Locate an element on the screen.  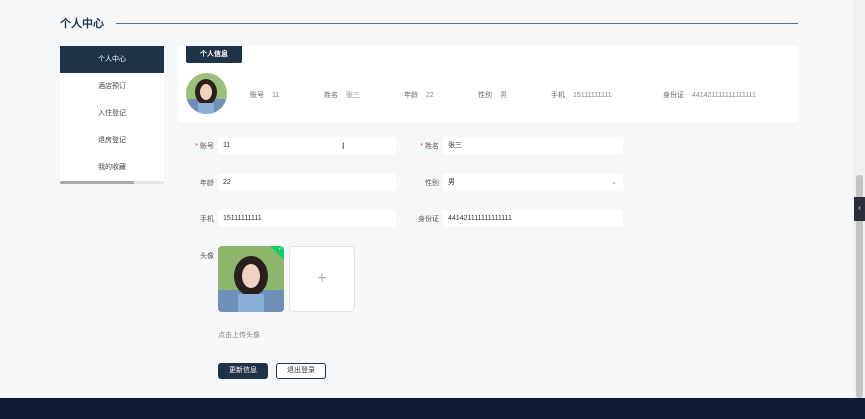
upload-tip: 点击上传头像 is located at coordinates (239, 335).